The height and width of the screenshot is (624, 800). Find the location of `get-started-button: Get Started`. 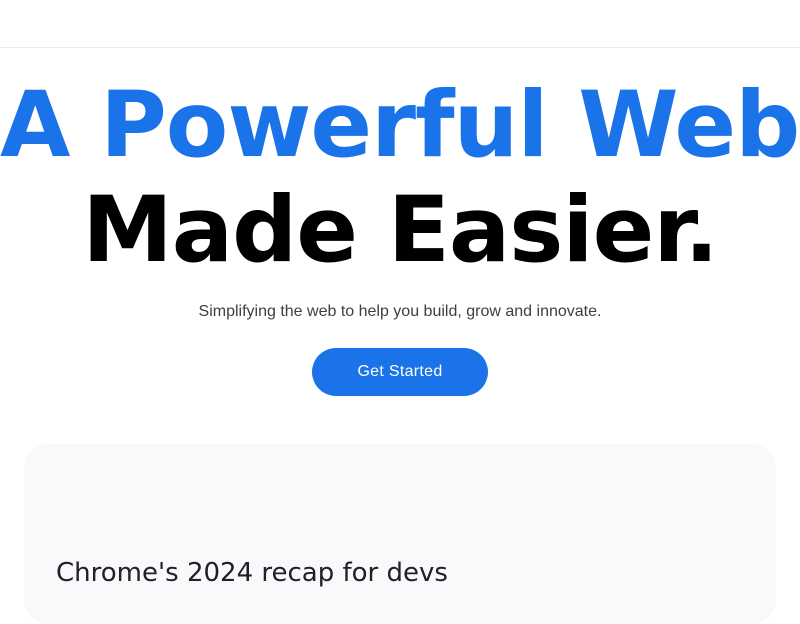

get-started-button: Get Started is located at coordinates (400, 372).